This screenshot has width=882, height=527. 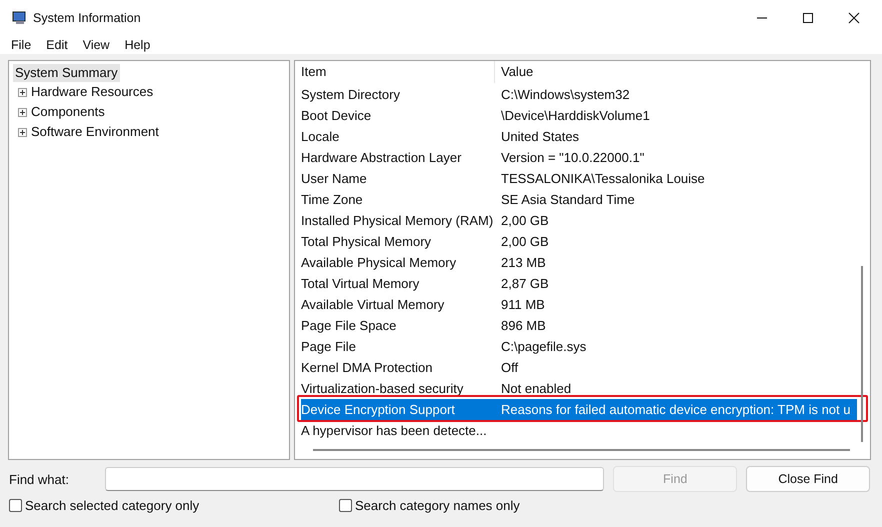 I want to click on maximize-icon, so click(x=808, y=18).